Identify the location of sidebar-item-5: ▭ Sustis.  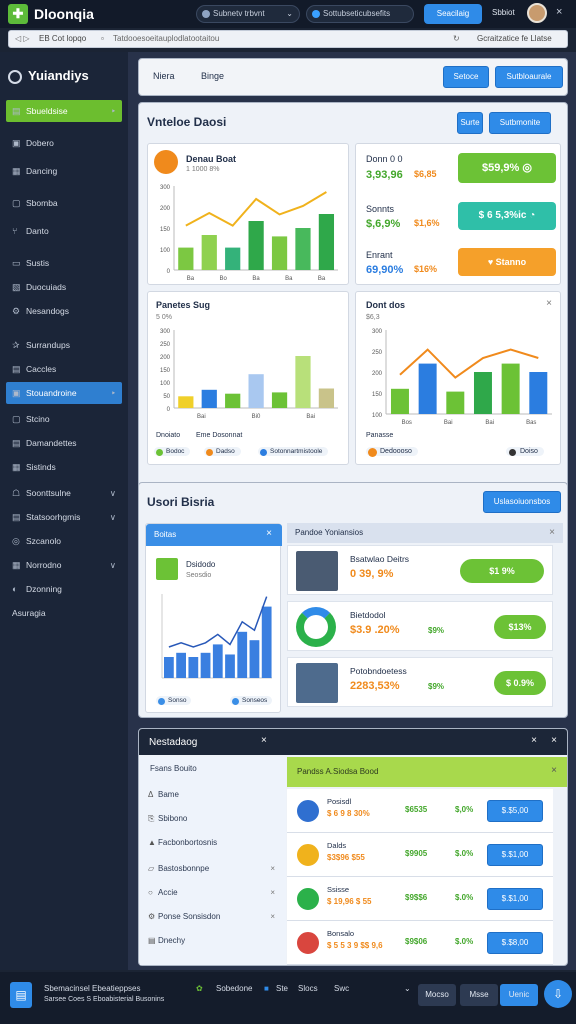
(64, 263).